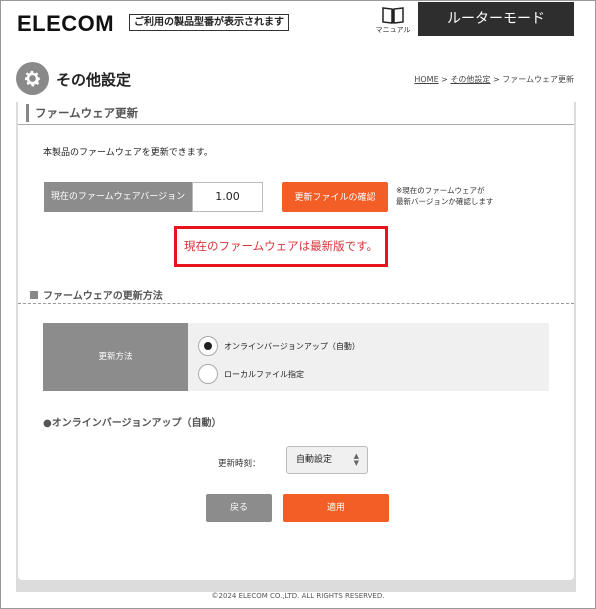 This screenshot has width=596, height=609. Describe the element at coordinates (296, 82) in the screenshot. I see `page-title-row: その他設定 HOME > その他設定 > ファームウェア更新` at that location.